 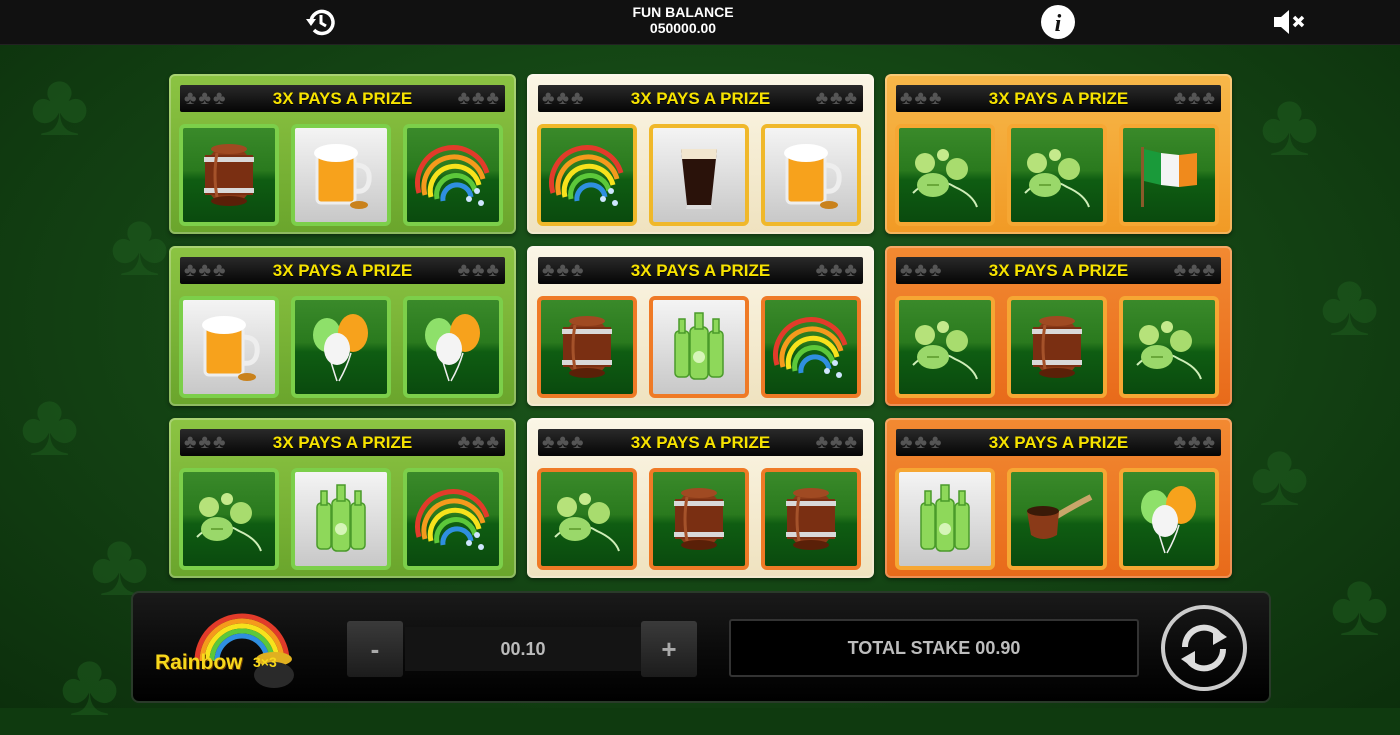 I want to click on spin-icon, so click(x=1204, y=648).